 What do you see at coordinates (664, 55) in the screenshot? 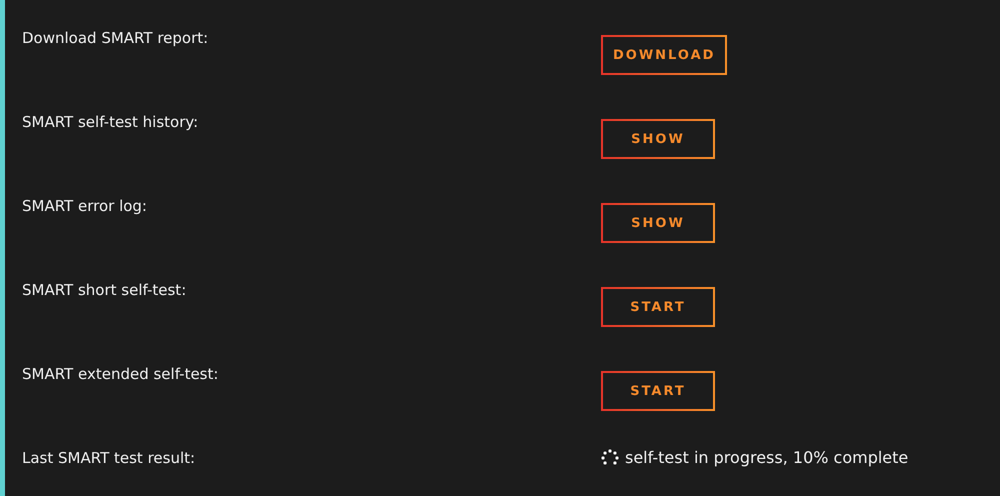
I see `action-button: DOWNLOAD` at bounding box center [664, 55].